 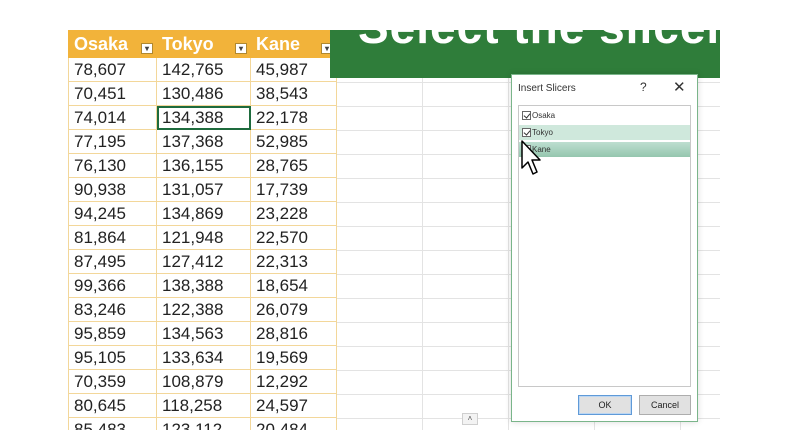 I want to click on table-row: 81,864 121,948 22,570, so click(x=202, y=237).